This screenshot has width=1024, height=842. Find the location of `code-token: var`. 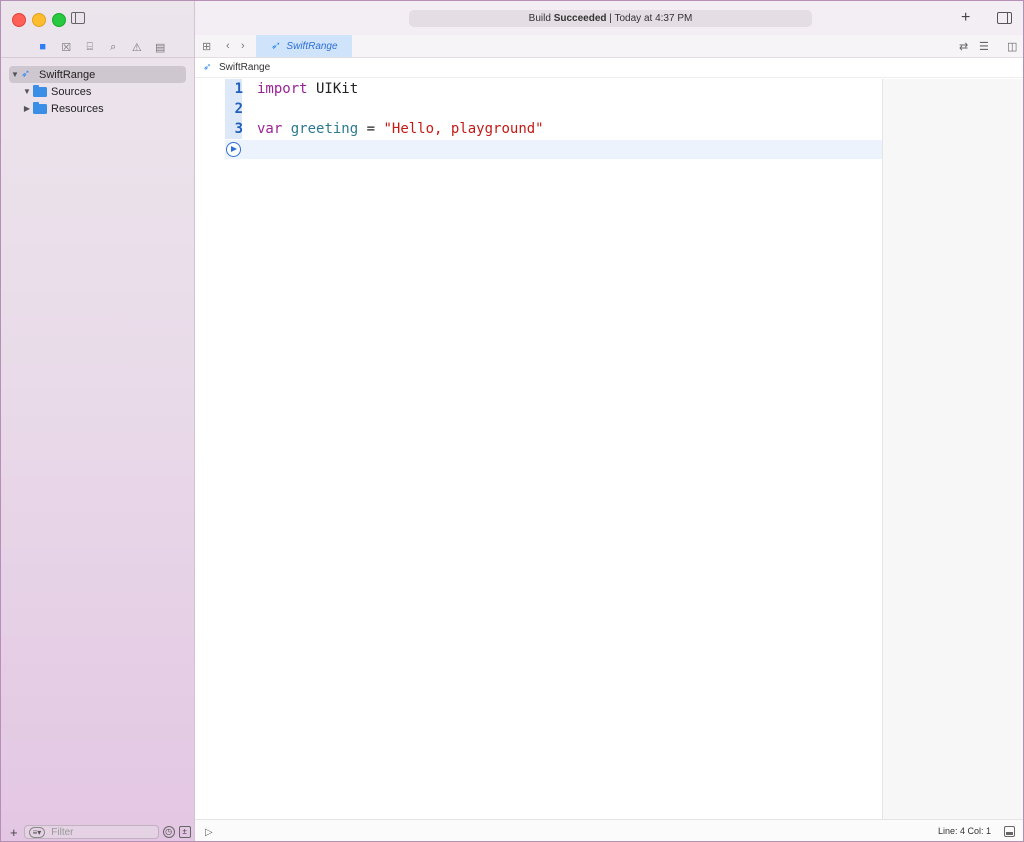

code-token: var is located at coordinates (270, 129).